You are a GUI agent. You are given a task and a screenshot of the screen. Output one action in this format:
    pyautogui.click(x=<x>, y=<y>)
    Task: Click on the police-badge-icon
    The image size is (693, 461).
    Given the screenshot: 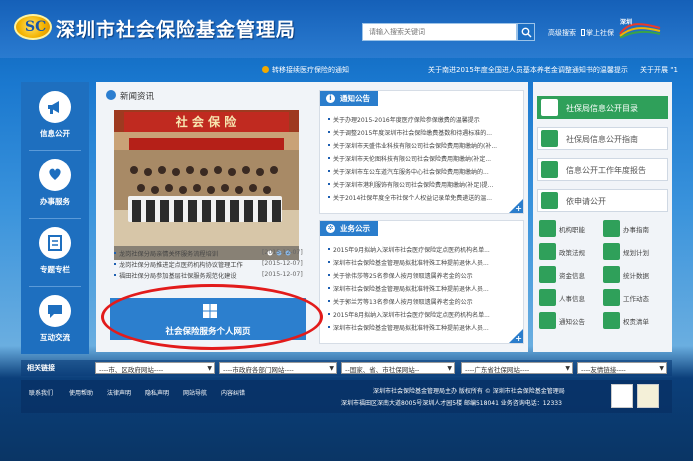 What is the action you would take?
    pyautogui.click(x=622, y=396)
    